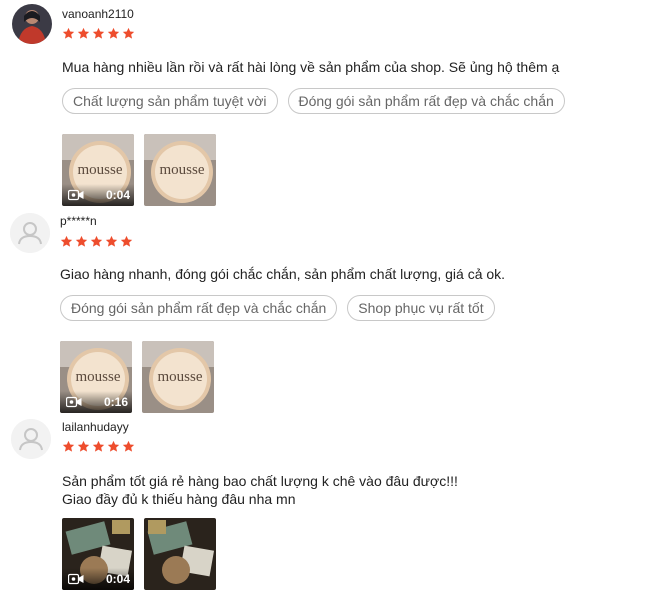 The height and width of the screenshot is (604, 666). I want to click on user-photo-avatar, so click(32, 24).